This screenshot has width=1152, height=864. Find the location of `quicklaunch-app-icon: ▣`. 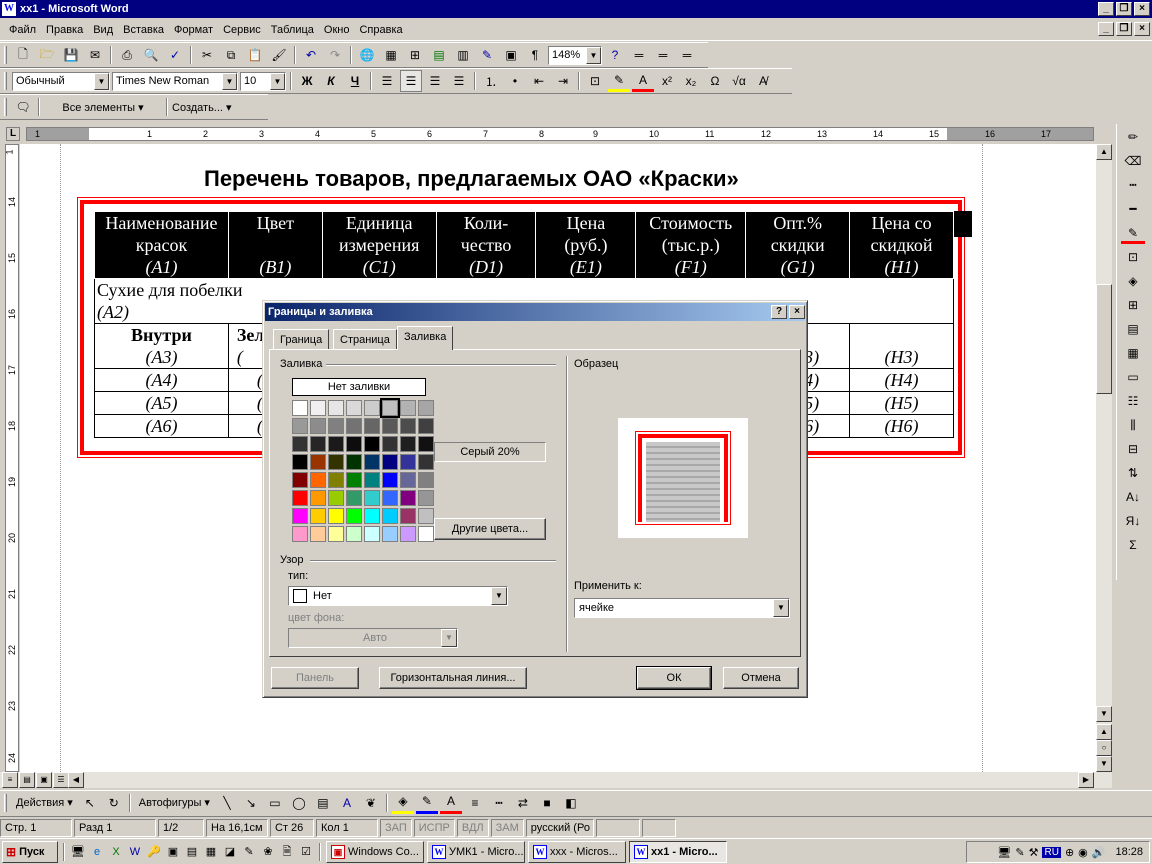

quicklaunch-app-icon: ▣ is located at coordinates (173, 852).